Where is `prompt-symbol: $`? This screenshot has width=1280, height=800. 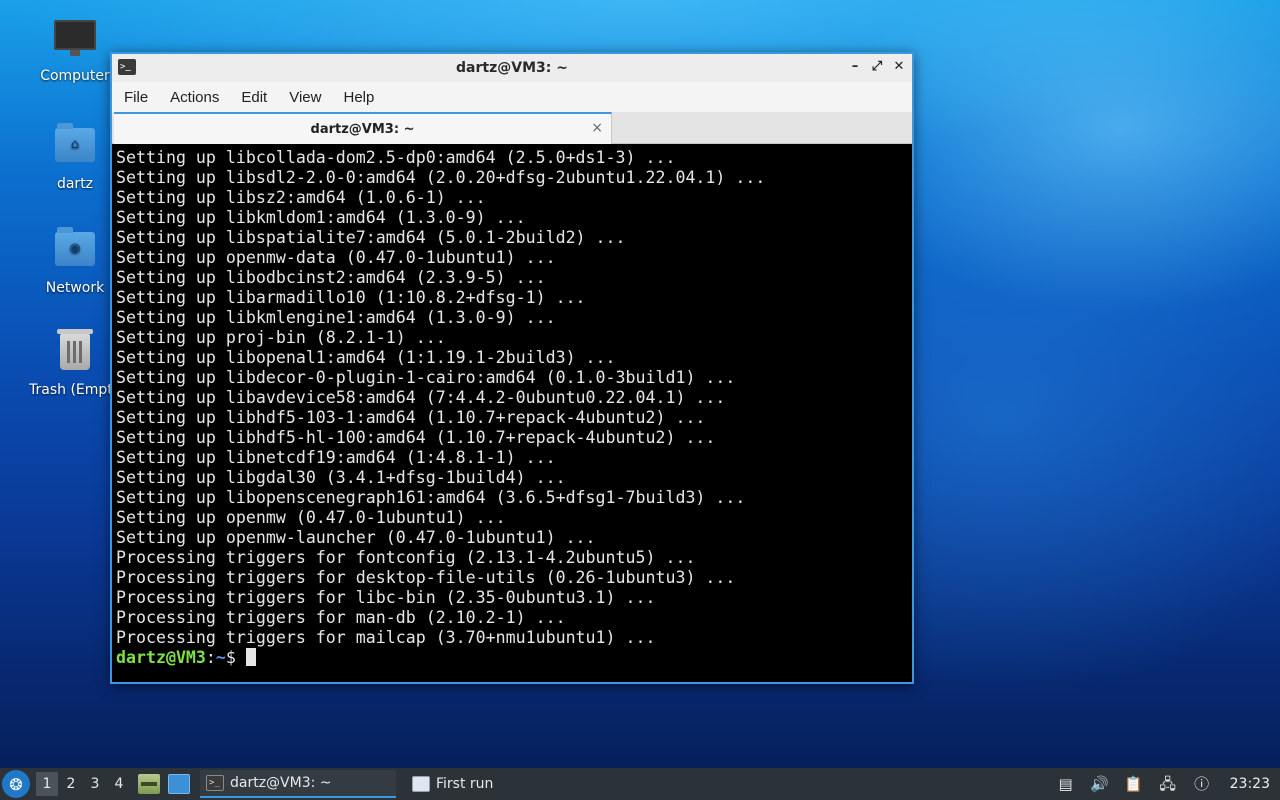
prompt-symbol: $ is located at coordinates (230, 657).